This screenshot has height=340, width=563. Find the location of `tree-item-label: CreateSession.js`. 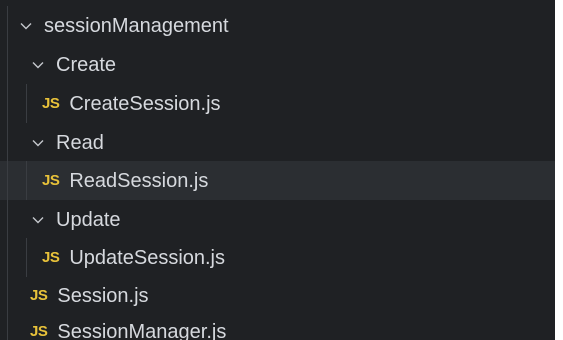

tree-item-label: CreateSession.js is located at coordinates (145, 103).